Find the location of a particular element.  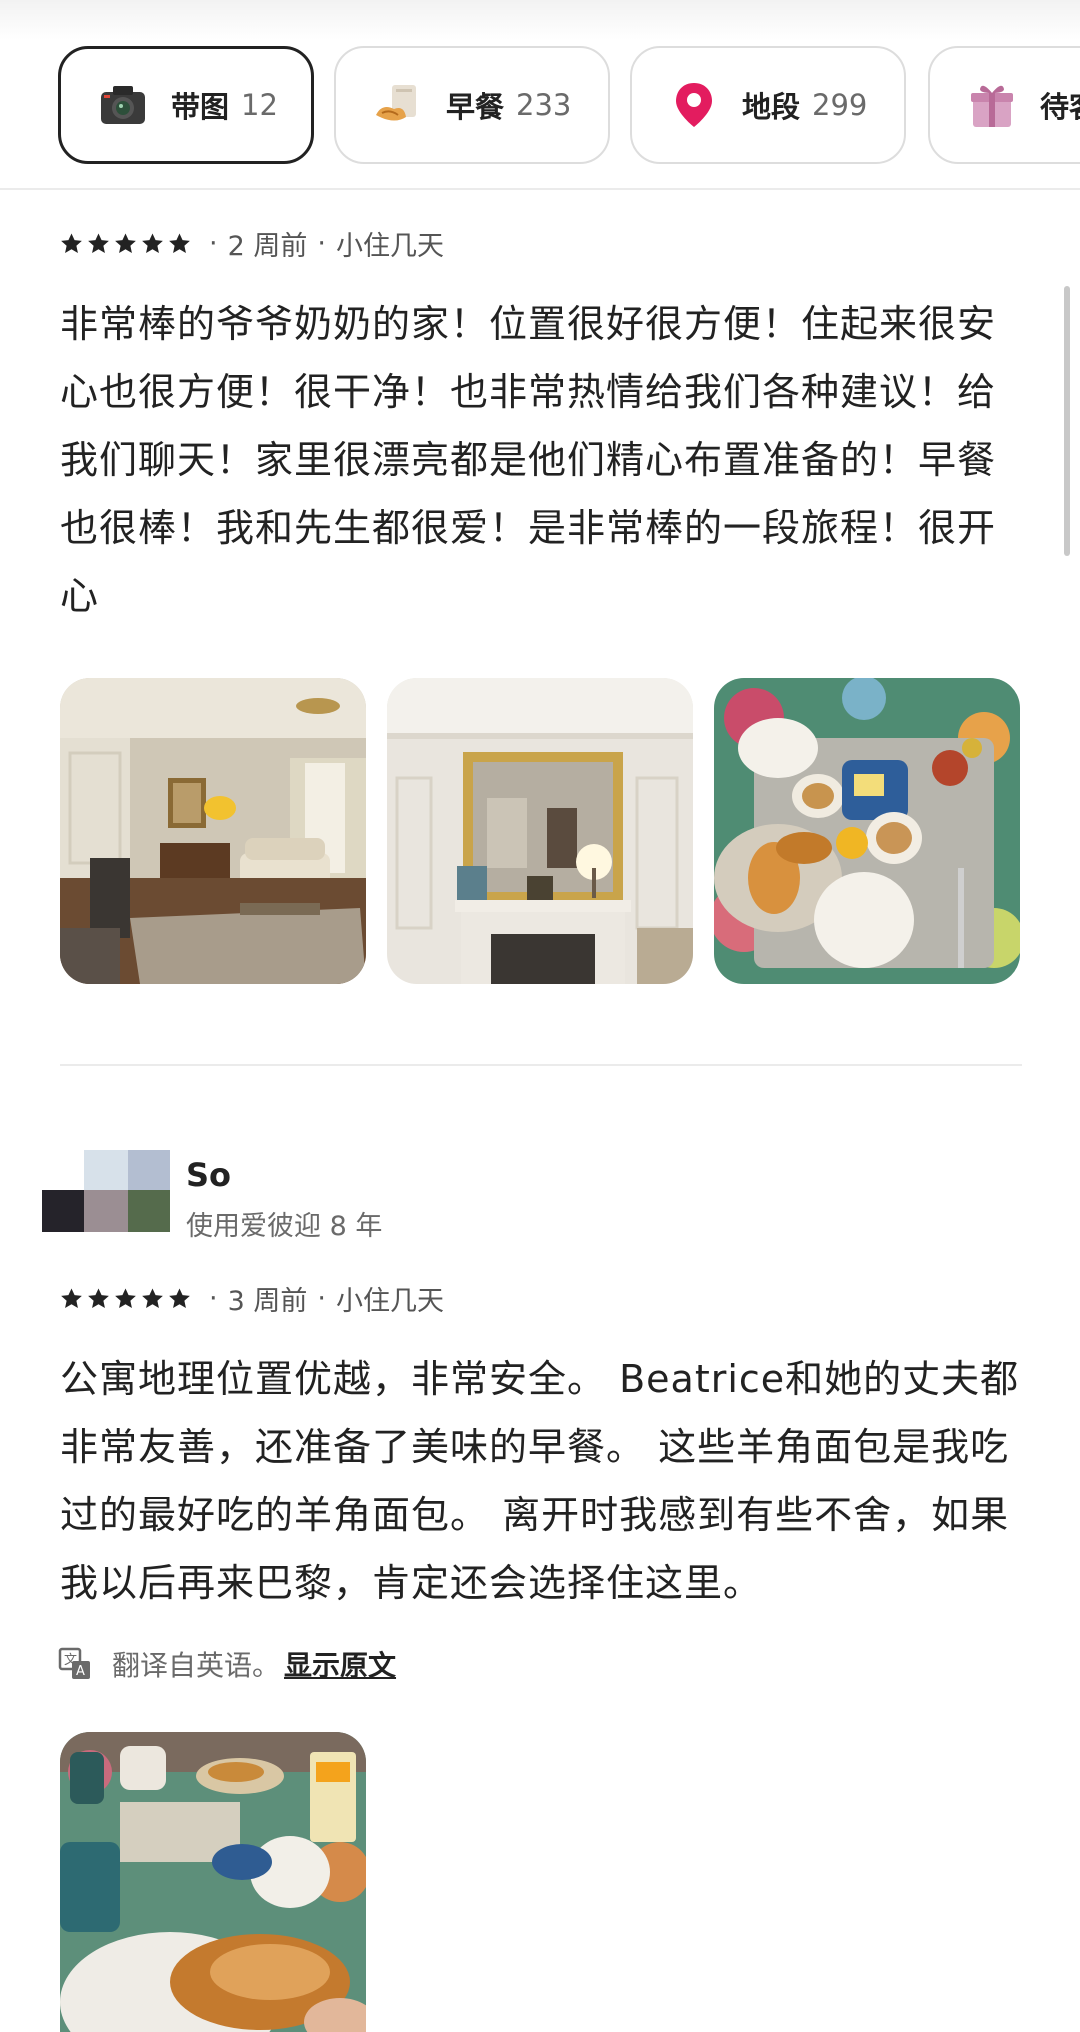

filter-chip-label: 带图 is located at coordinates (200, 107).